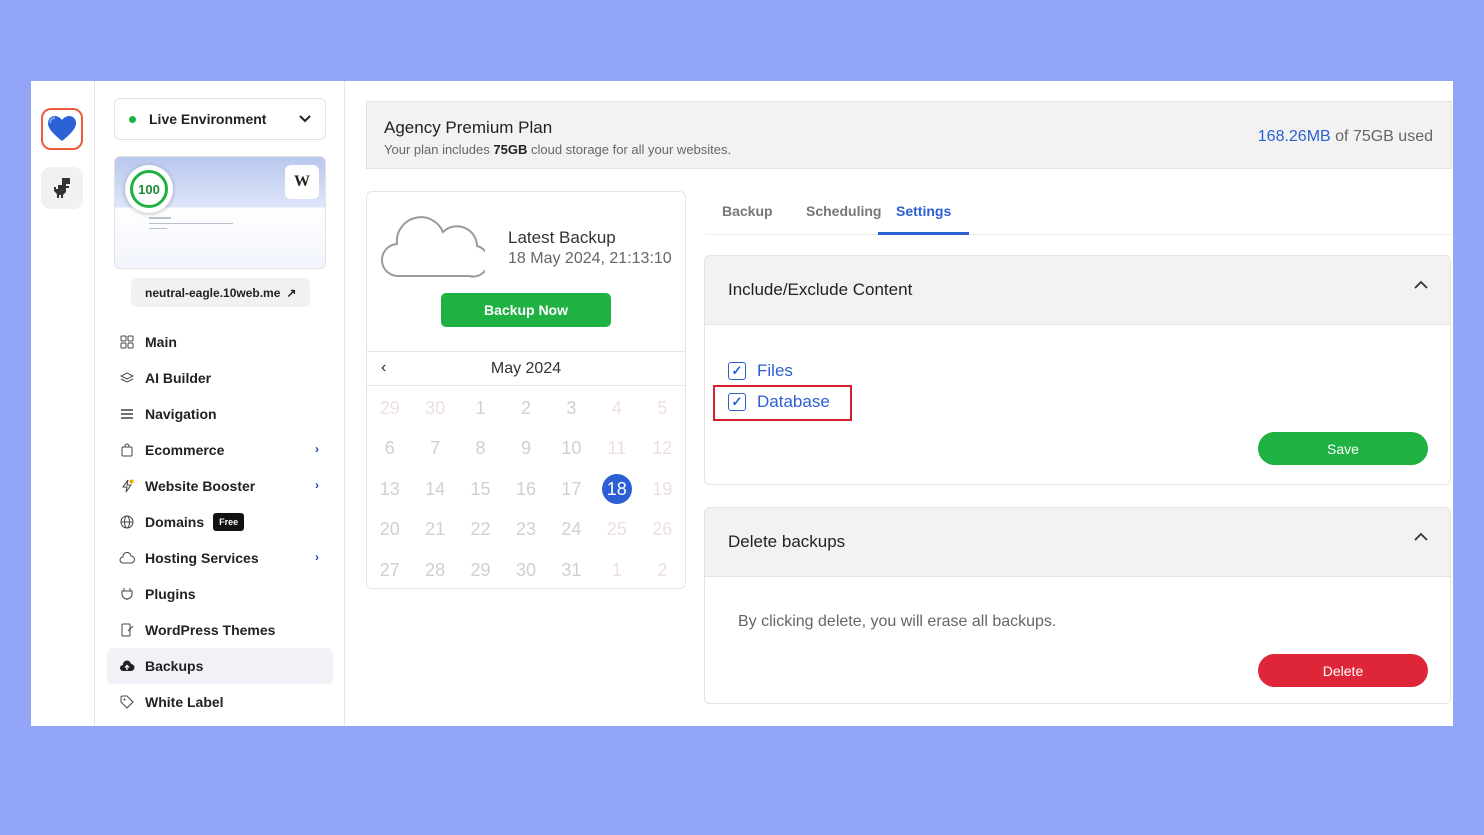 Image resolution: width=1484 pixels, height=835 pixels. I want to click on calendar-day: 16, so click(525, 489).